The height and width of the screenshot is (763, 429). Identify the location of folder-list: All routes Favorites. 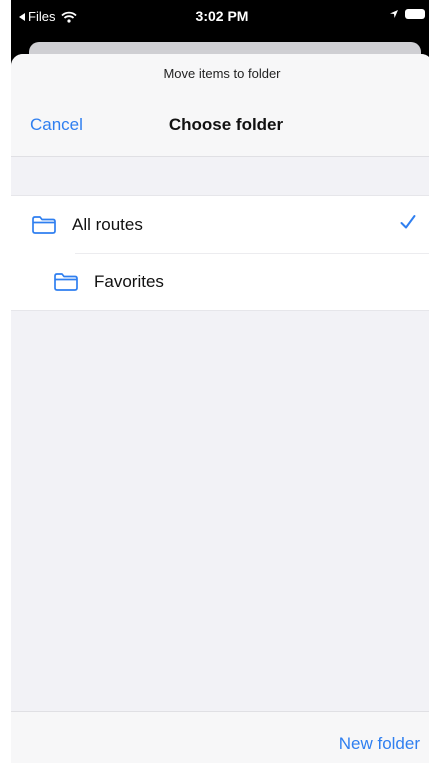
(220, 253).